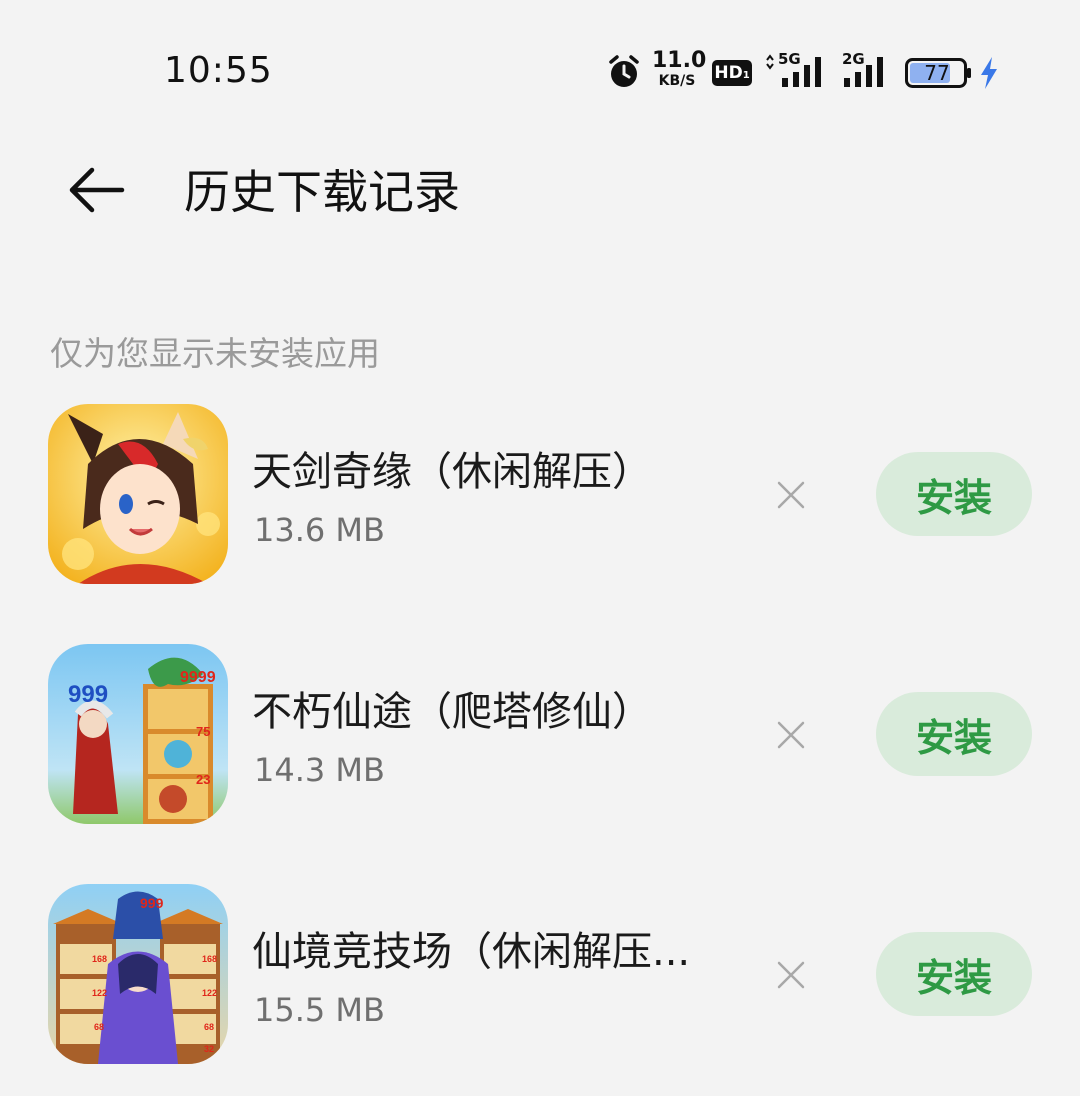 This screenshot has width=1080, height=1096. What do you see at coordinates (319, 1010) in the screenshot?
I see `app-size: 15.5 MB` at bounding box center [319, 1010].